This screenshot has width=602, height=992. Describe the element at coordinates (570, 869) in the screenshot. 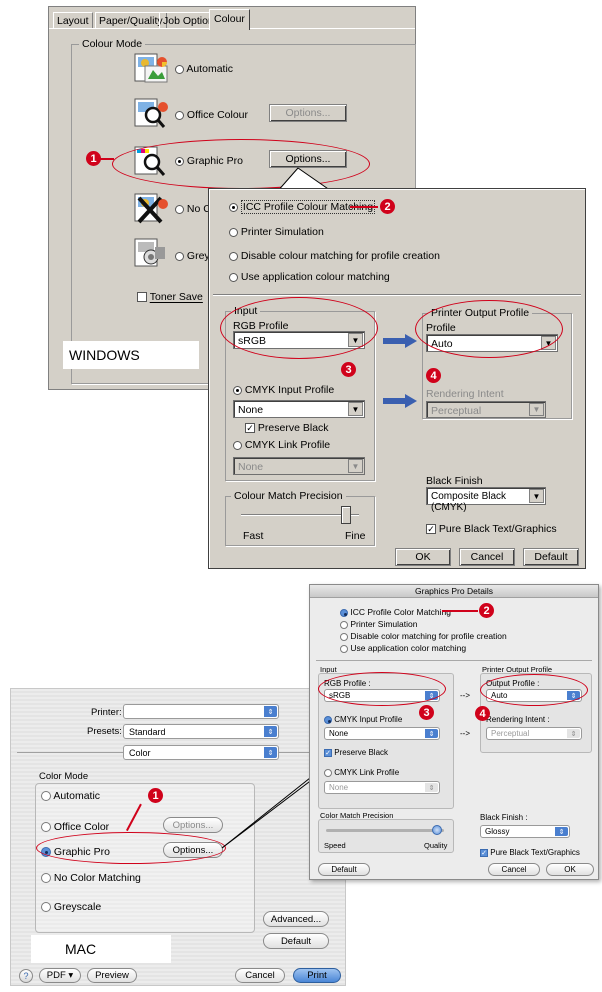

I see `mac-sheet-ok-button: OK` at that location.